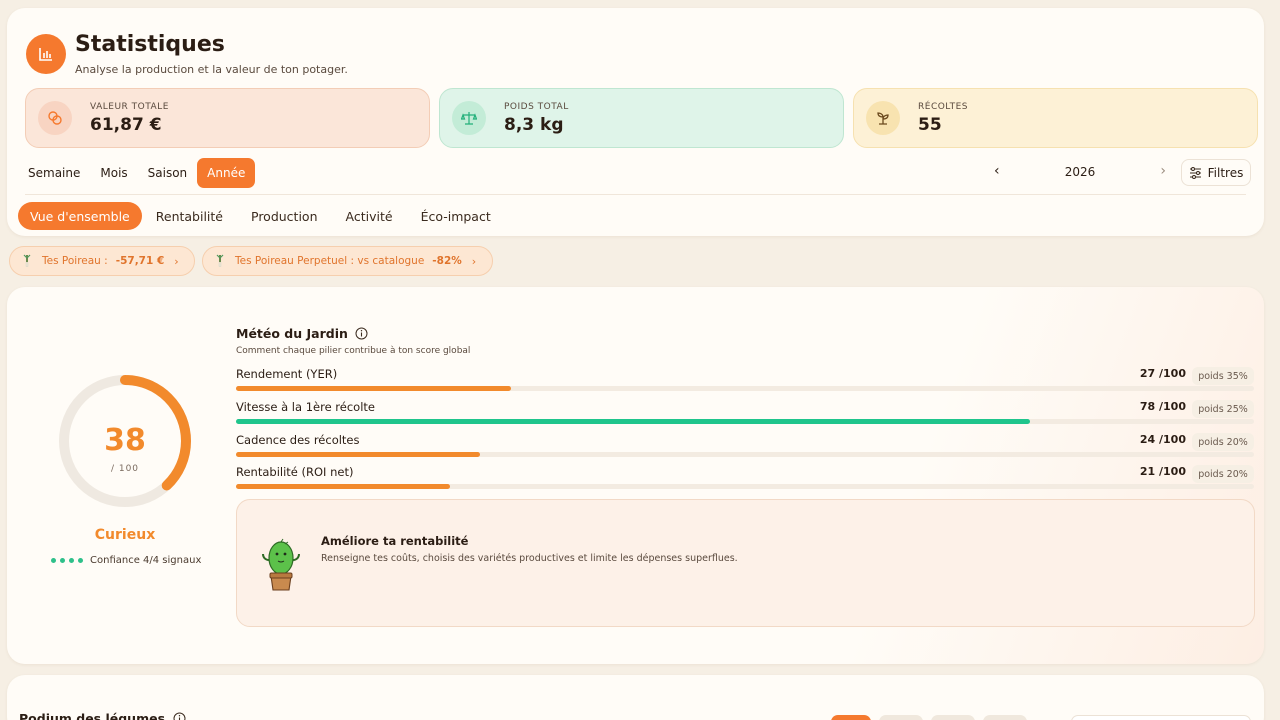  I want to click on scale-icon, so click(469, 118).